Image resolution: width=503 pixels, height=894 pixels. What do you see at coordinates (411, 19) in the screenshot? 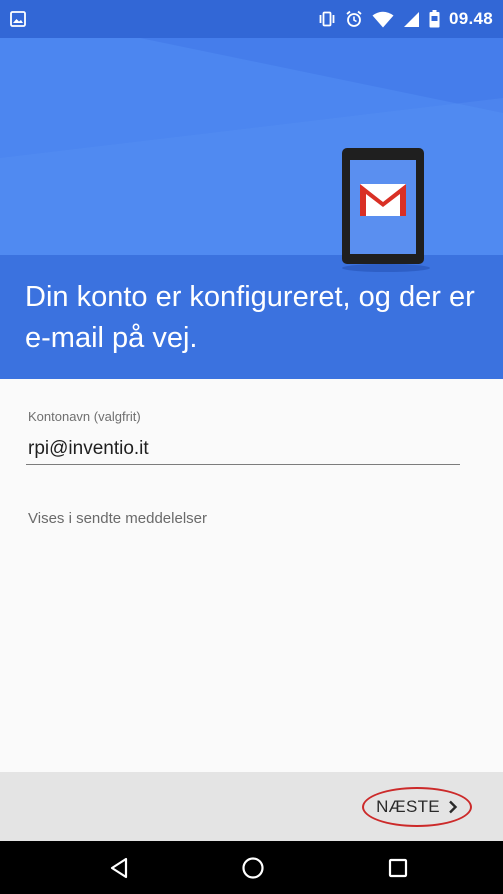
I see `cell-signal-icon` at bounding box center [411, 19].